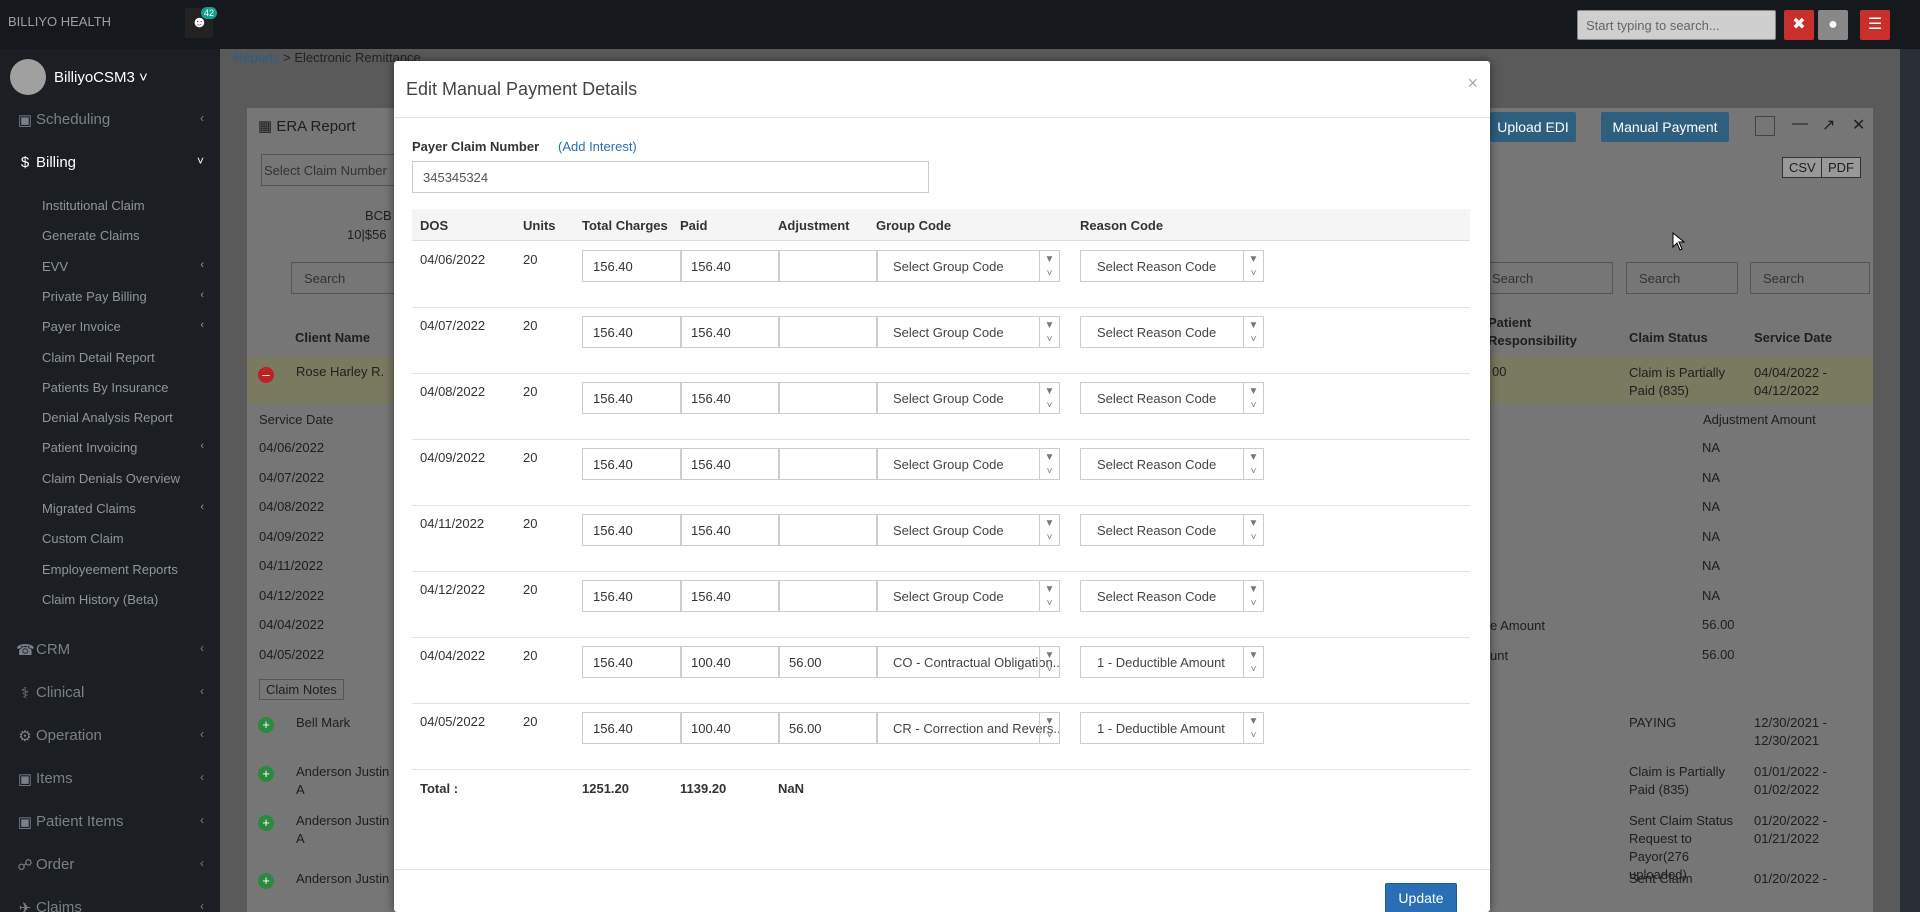 Image resolution: width=1920 pixels, height=912 pixels. I want to click on claim-notes-tab: Claim Notes, so click(301, 689).